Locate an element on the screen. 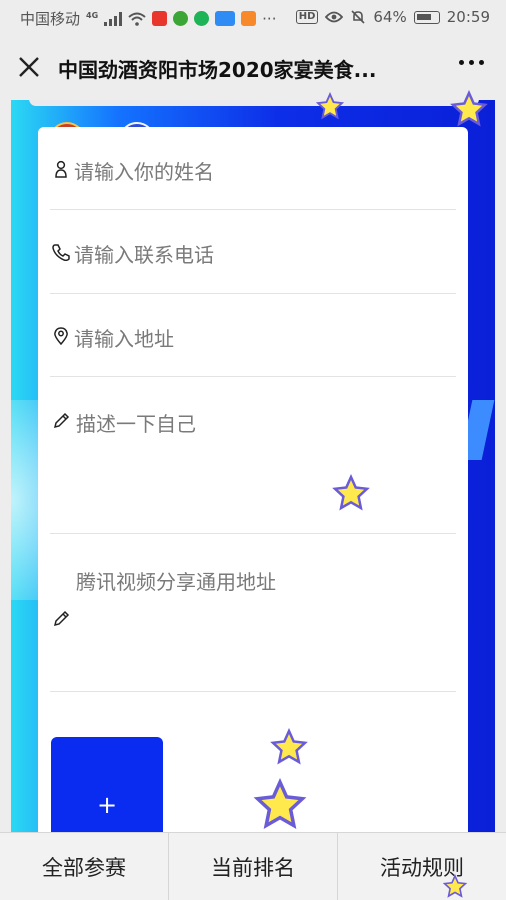 The height and width of the screenshot is (900, 506). wifi-icon is located at coordinates (137, 19).